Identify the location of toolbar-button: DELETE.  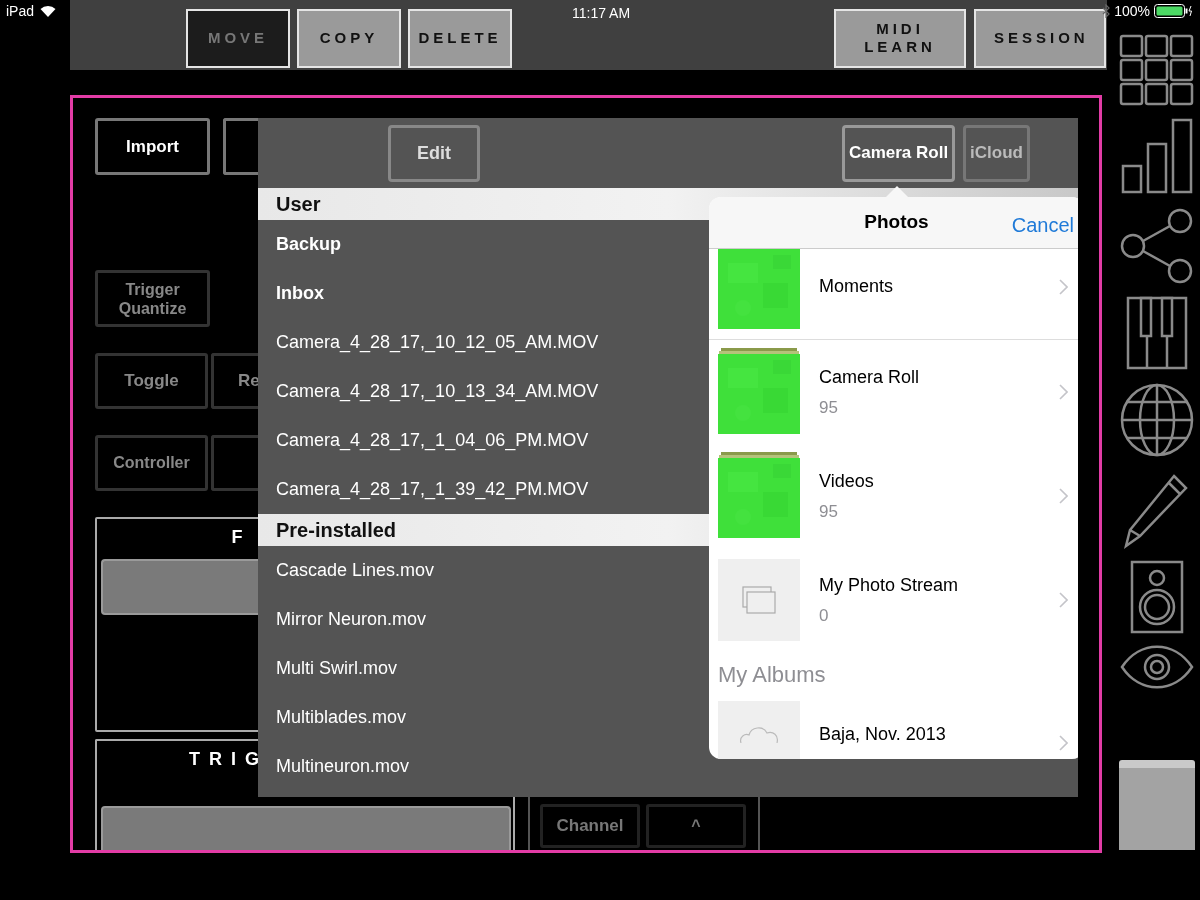
(460, 38).